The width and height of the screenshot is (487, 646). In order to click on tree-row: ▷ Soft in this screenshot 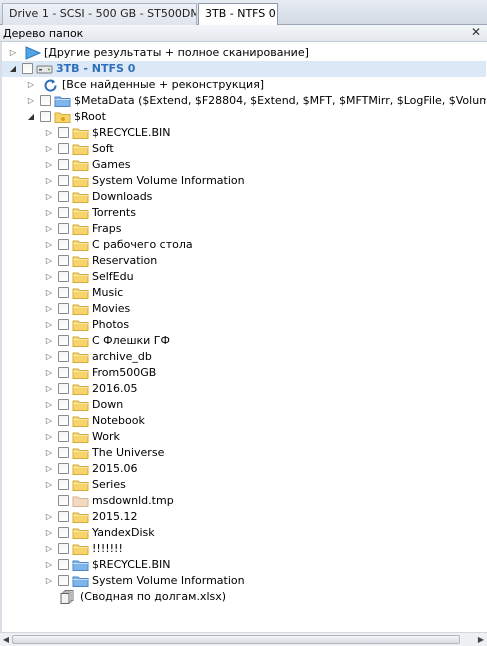, I will do `click(244, 149)`.